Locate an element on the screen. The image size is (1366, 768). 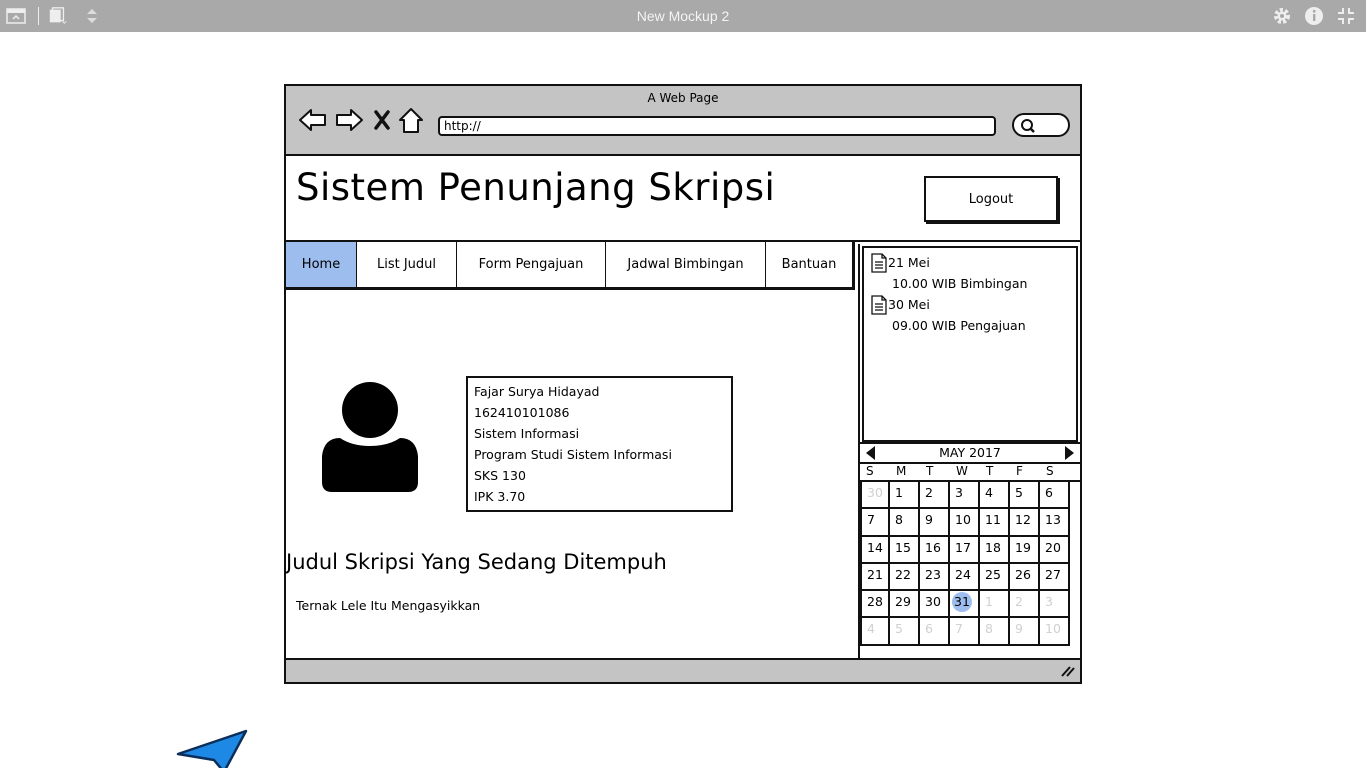
tab-bantuan: Bantuan is located at coordinates (809, 264).